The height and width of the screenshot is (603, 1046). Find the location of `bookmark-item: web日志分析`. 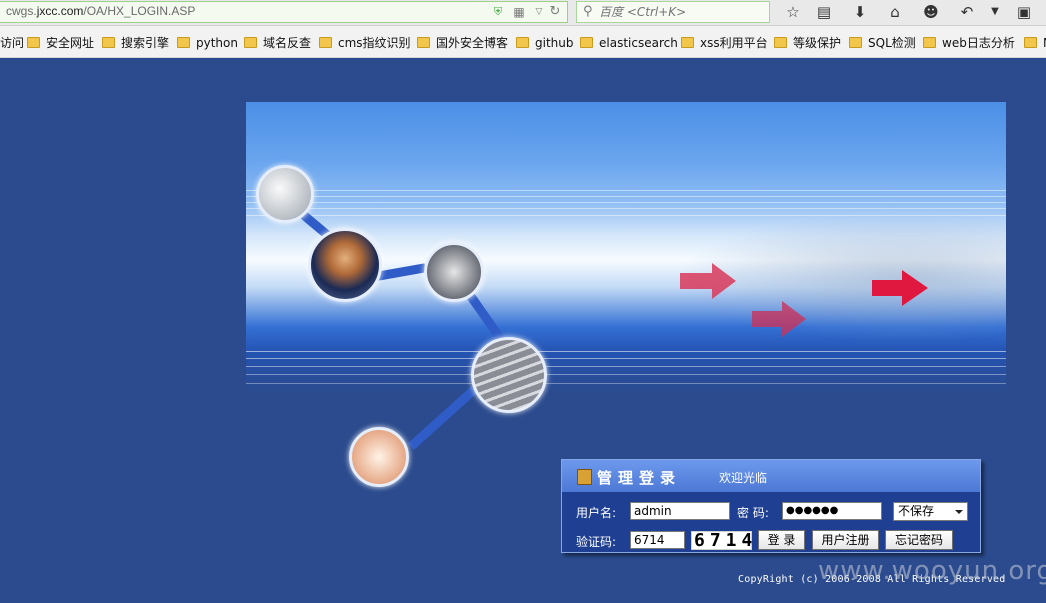

bookmark-item: web日志分析 is located at coordinates (969, 43).